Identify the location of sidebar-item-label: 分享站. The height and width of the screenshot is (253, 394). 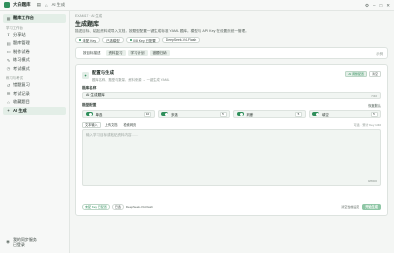
(19, 34).